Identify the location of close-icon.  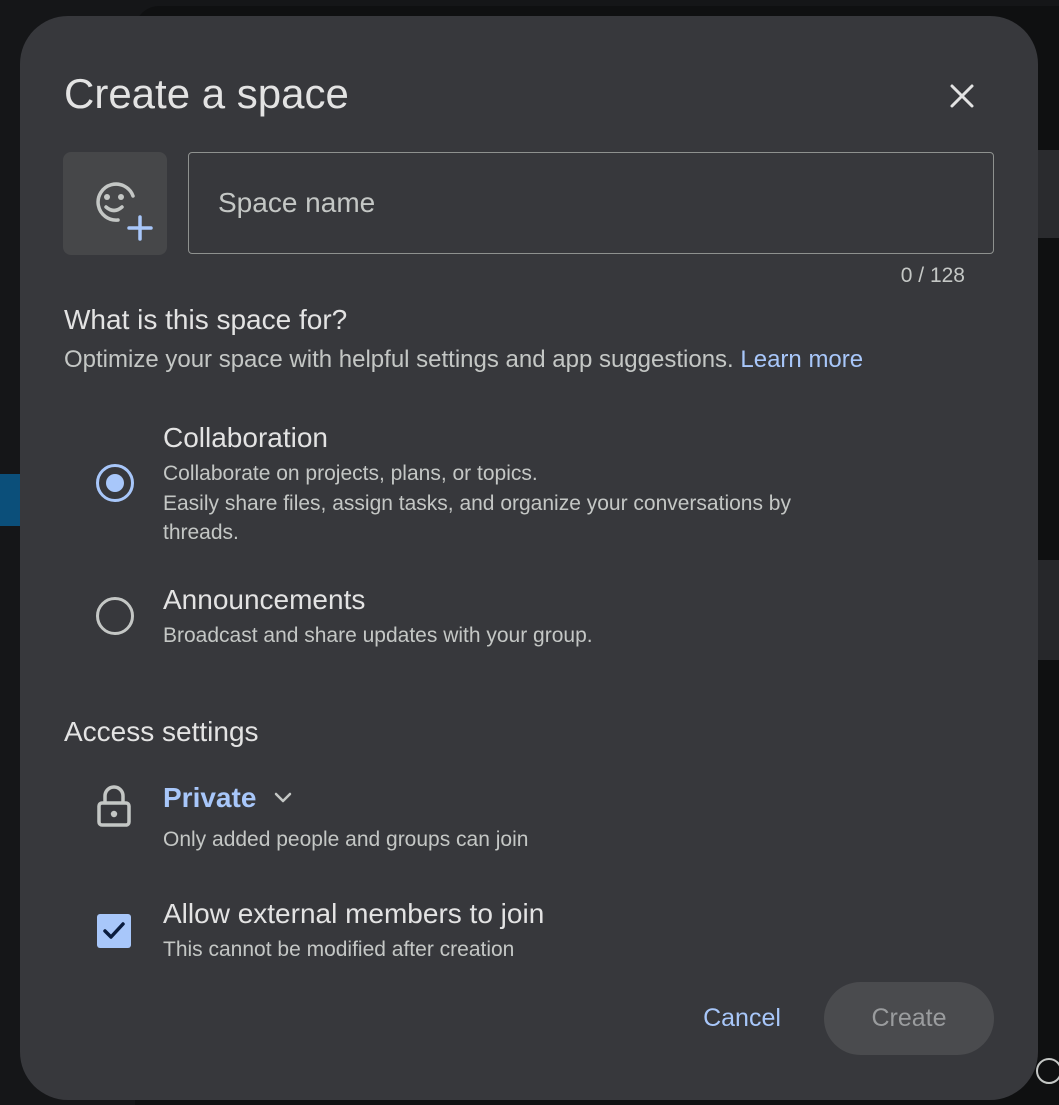
(962, 96).